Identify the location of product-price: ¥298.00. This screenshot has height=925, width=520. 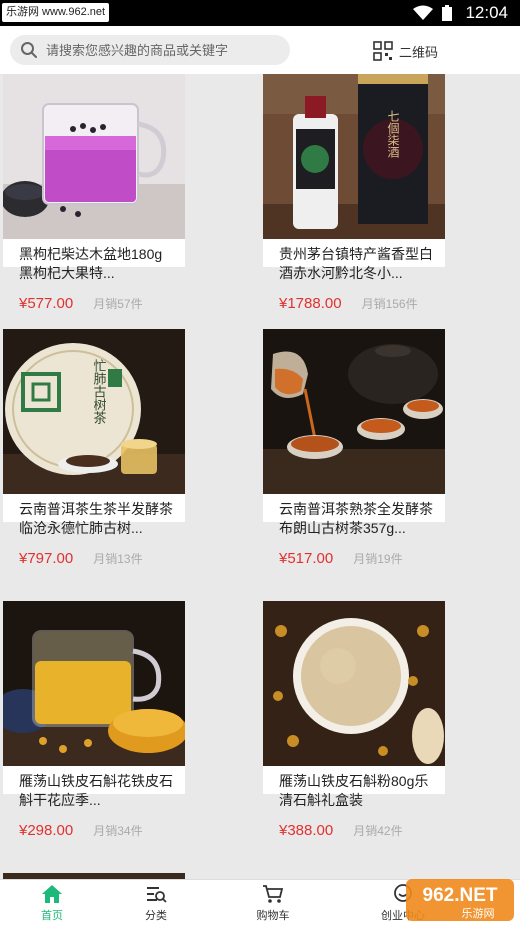
(46, 830).